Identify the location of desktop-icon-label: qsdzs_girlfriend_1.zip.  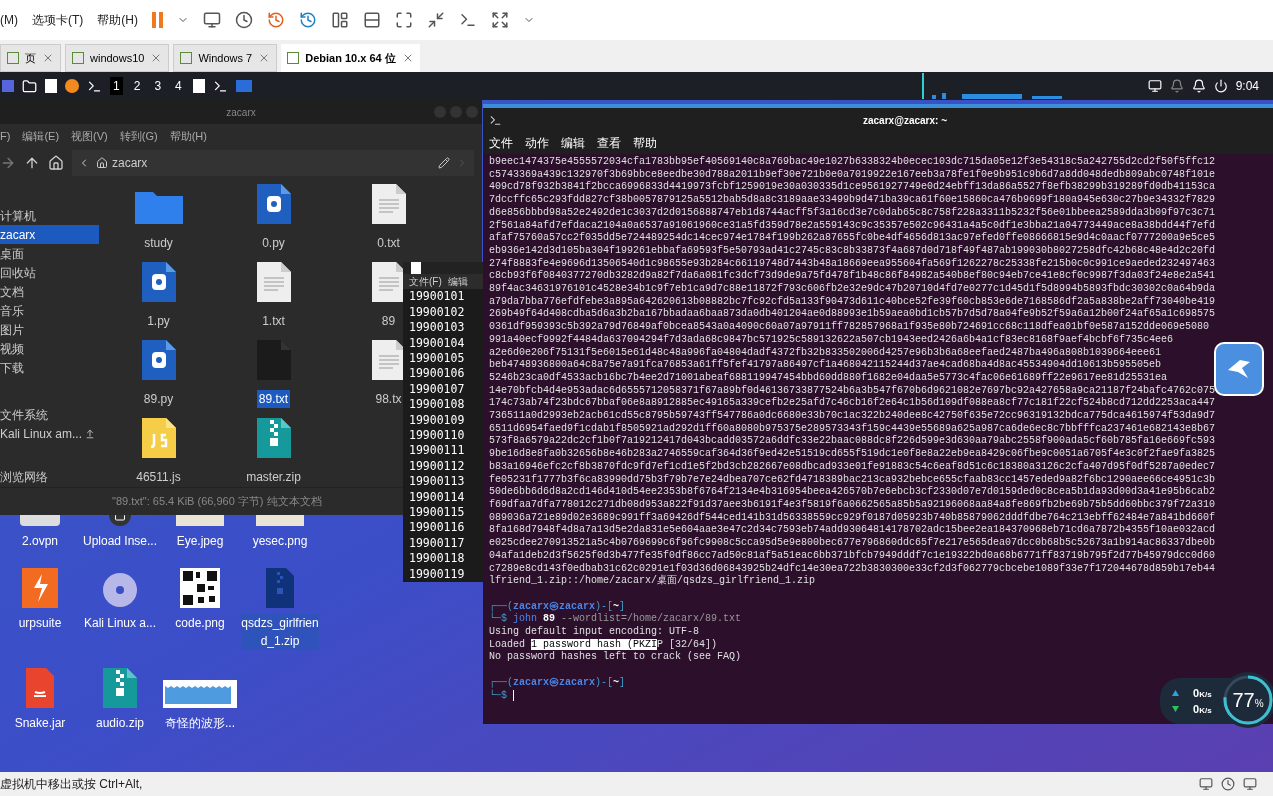
(280, 632).